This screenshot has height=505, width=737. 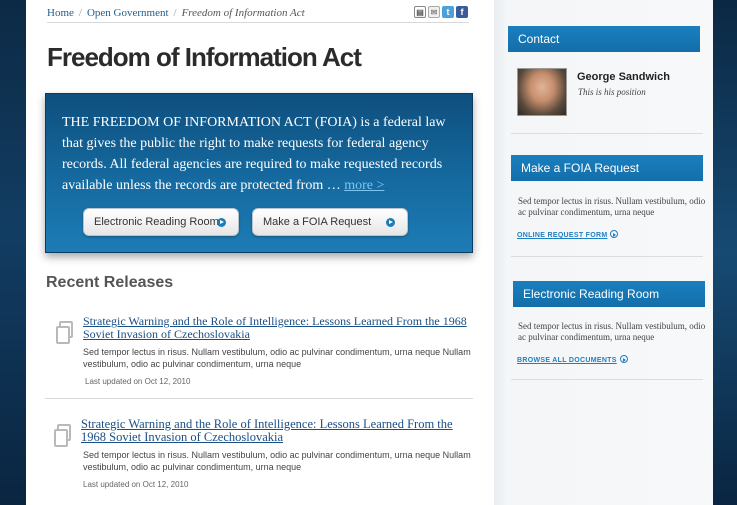 I want to click on share-toolbar: ▤ ✉ t f, so click(x=441, y=12).